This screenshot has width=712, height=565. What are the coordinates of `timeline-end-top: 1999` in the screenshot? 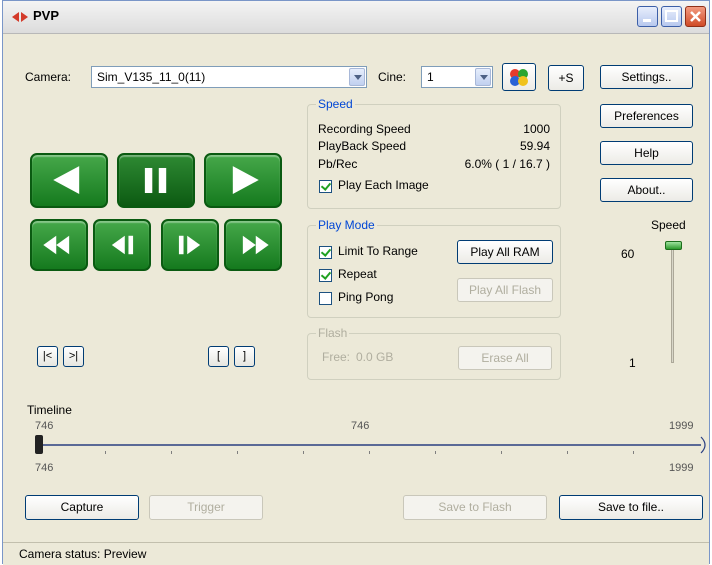 It's located at (681, 426).